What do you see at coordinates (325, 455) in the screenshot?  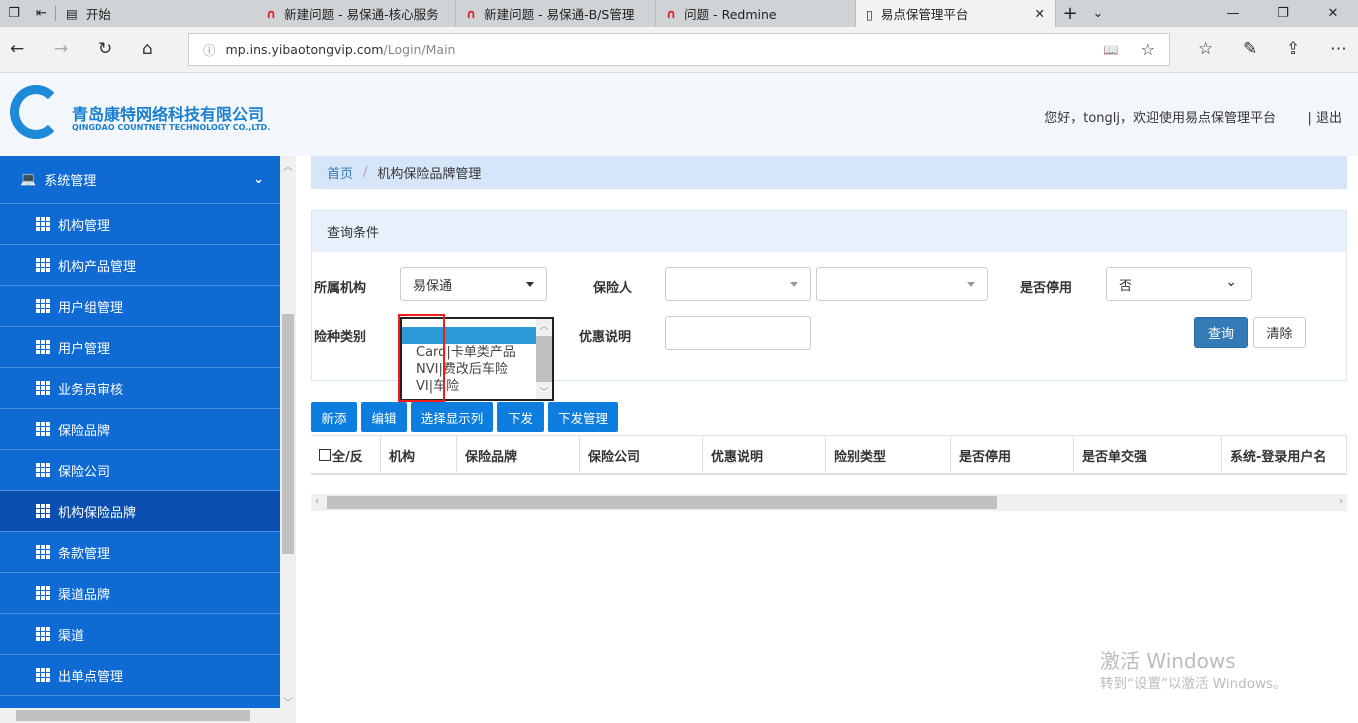 I see `select-all-checkbox` at bounding box center [325, 455].